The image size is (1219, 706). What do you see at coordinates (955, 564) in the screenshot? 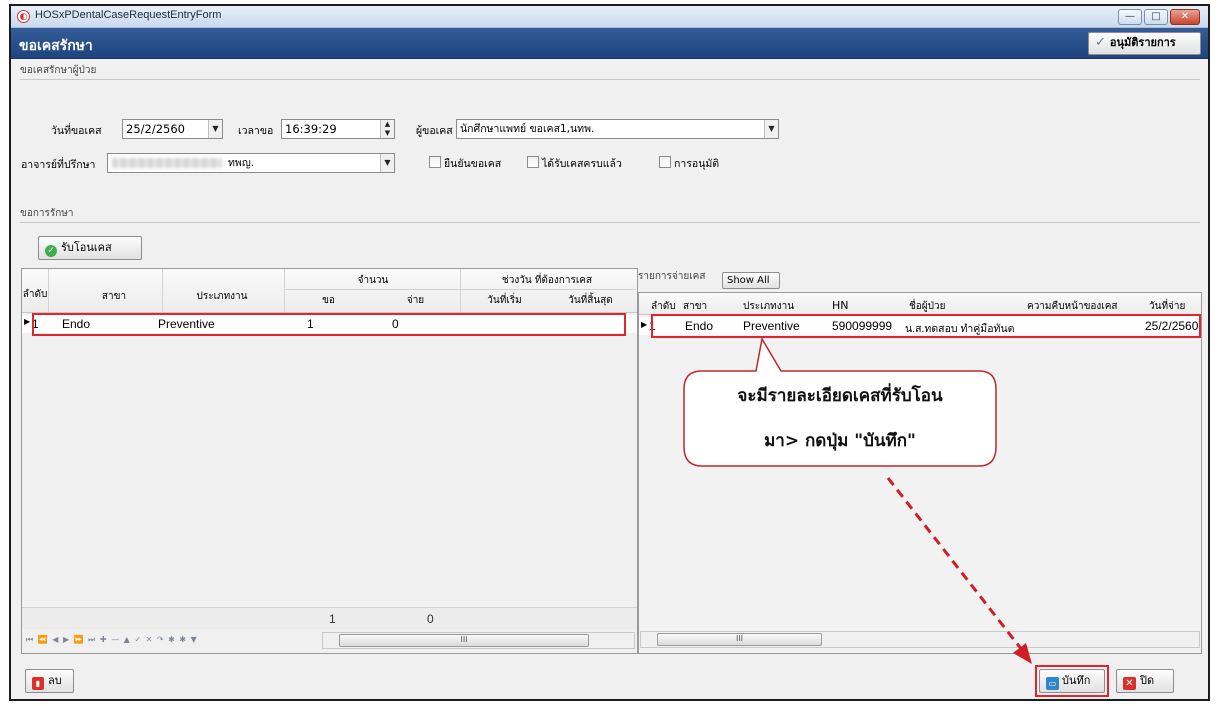
I see `arrow-line` at bounding box center [955, 564].